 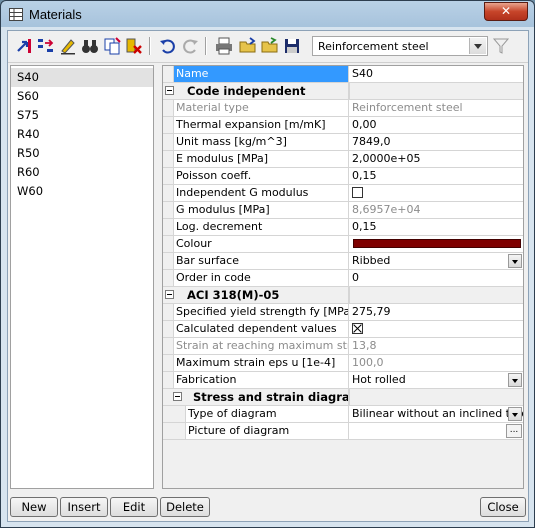 What do you see at coordinates (261, 108) in the screenshot?
I see `prop-label: Material type` at bounding box center [261, 108].